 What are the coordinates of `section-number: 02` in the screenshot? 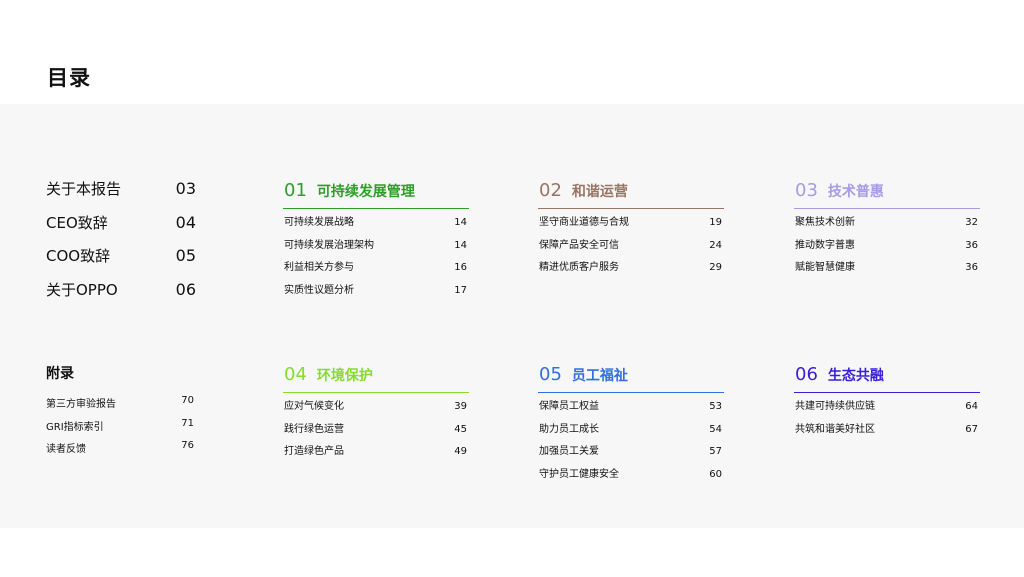 It's located at (550, 190).